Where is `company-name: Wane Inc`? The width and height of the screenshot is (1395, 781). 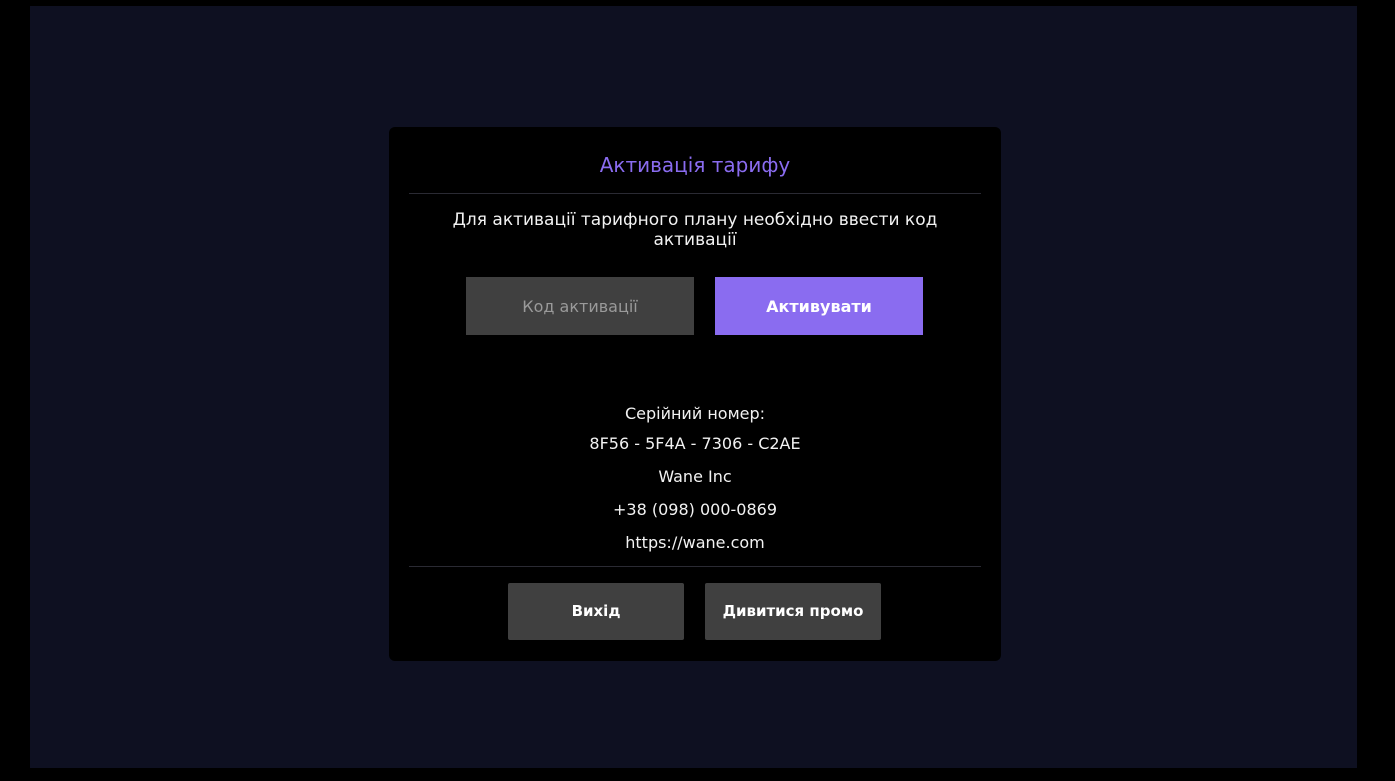
company-name: Wane Inc is located at coordinates (695, 476).